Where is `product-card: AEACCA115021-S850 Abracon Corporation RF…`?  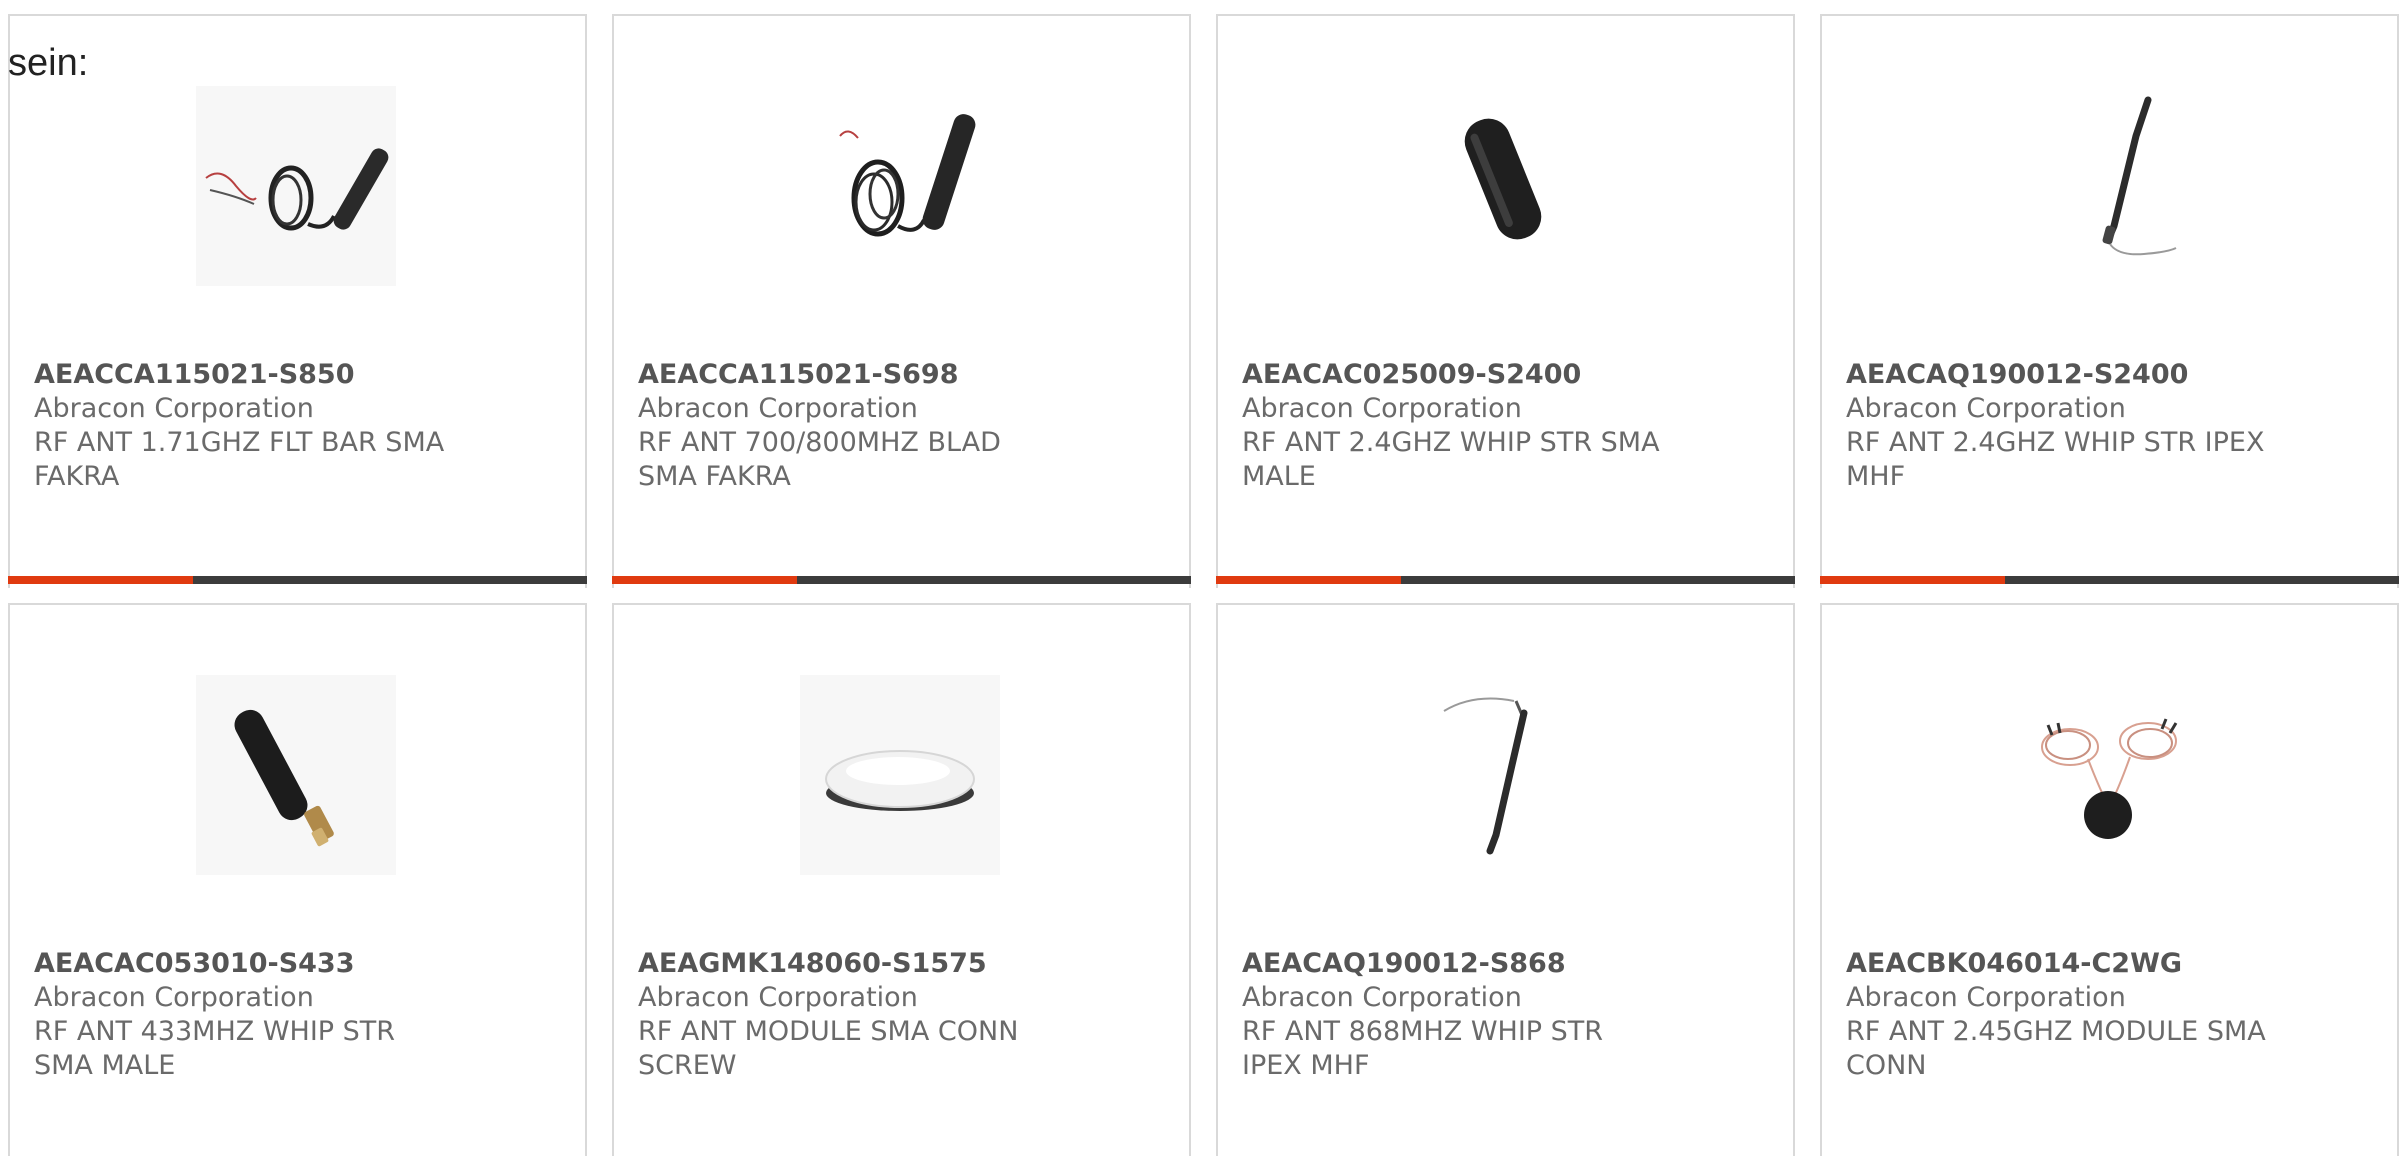
product-card: AEACCA115021-S850 Abracon Corporation RF… is located at coordinates (297, 301).